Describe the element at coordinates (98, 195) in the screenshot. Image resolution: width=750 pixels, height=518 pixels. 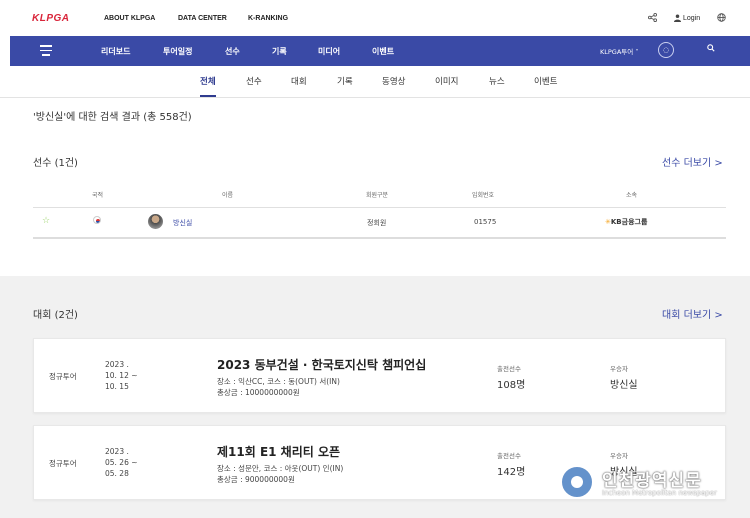
I see `header-nationality: 국적` at that location.